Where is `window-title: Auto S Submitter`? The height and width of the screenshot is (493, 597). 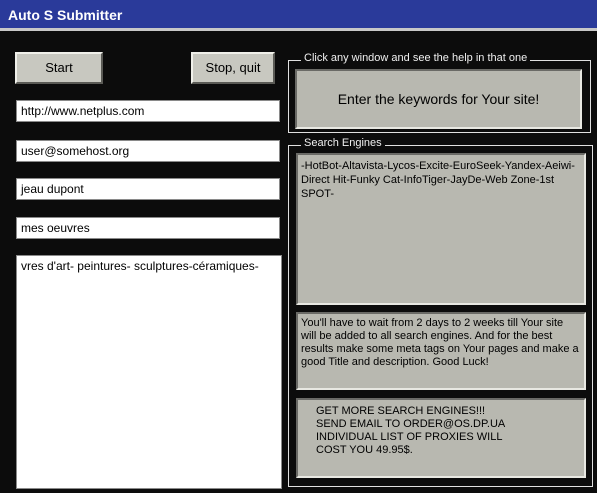
window-title: Auto S Submitter is located at coordinates (65, 15).